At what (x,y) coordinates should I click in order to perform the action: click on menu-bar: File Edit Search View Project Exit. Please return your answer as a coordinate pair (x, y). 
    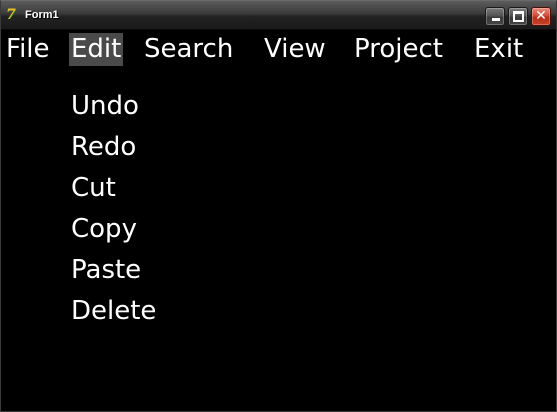
    Looking at the image, I should click on (278, 50).